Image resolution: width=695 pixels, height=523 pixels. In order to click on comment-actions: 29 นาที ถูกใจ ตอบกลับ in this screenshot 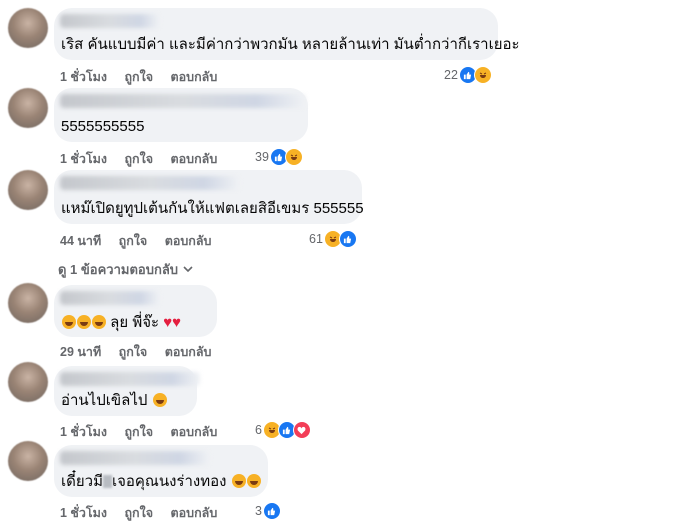, I will do `click(142, 352)`.